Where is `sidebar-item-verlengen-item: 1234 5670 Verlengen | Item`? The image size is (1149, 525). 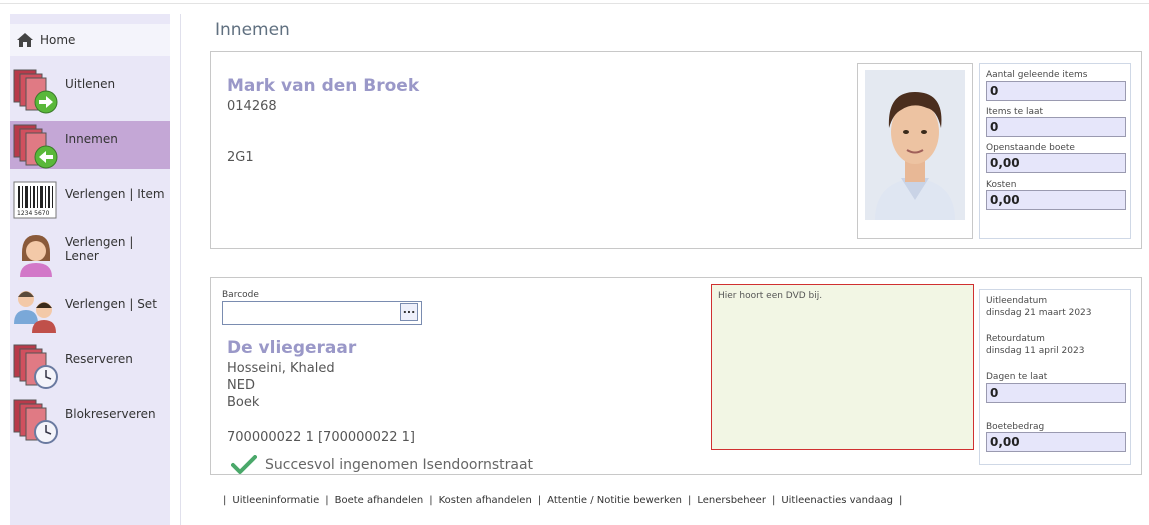 sidebar-item-verlengen-item: 1234 5670 Verlengen | Item is located at coordinates (90, 200).